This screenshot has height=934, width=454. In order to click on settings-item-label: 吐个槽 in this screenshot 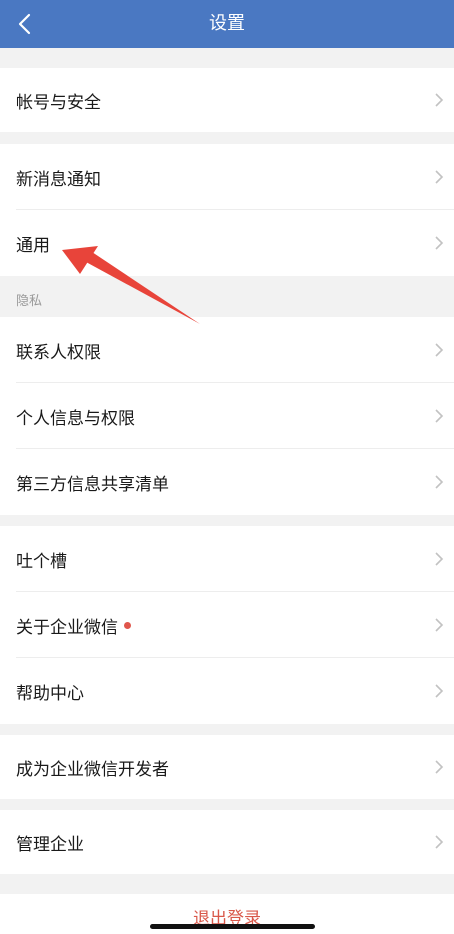, I will do `click(41, 561)`.